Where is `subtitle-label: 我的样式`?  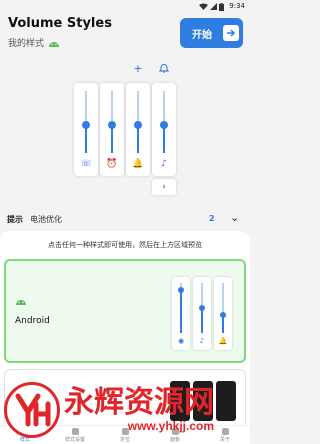
subtitle-label: 我的样式 is located at coordinates (26, 44).